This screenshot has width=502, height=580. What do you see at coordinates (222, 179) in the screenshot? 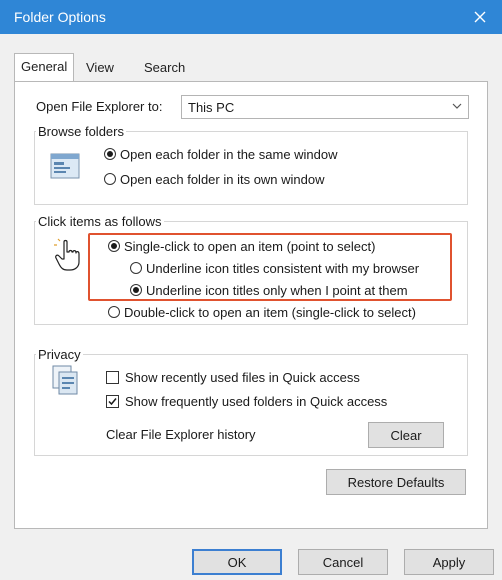
I see `radio-own-window-label: Open each folder in its own window` at bounding box center [222, 179].